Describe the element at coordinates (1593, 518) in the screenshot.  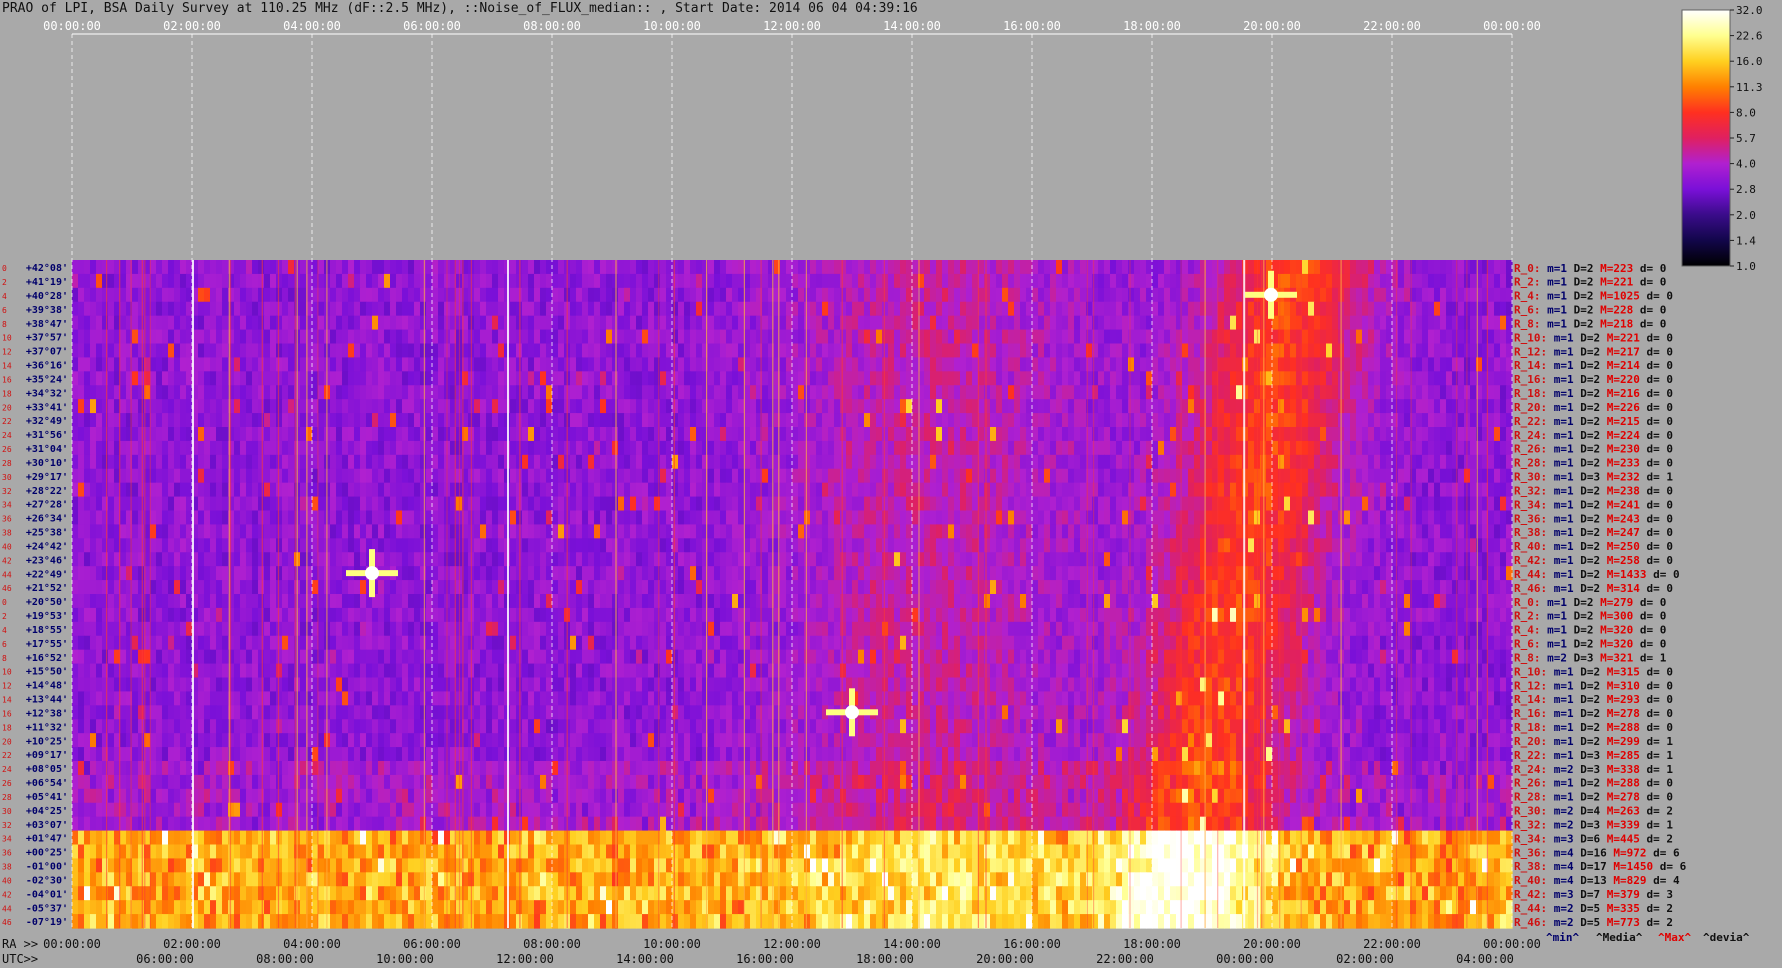
I see `beam-stat-row: R_36: m=1 D=2 M=243 d= 0` at that location.